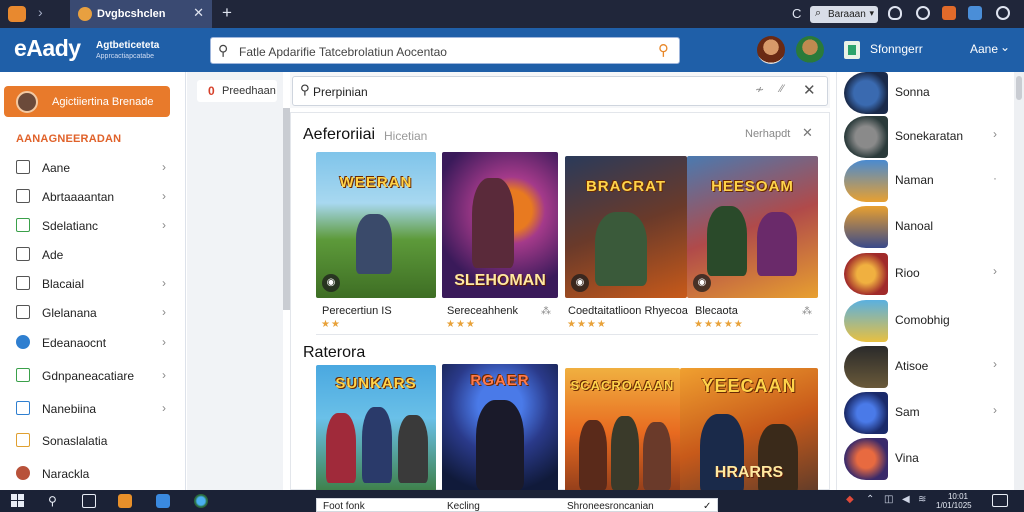  I want to click on sidebar-item: Nanebiina ›, so click(93, 409).